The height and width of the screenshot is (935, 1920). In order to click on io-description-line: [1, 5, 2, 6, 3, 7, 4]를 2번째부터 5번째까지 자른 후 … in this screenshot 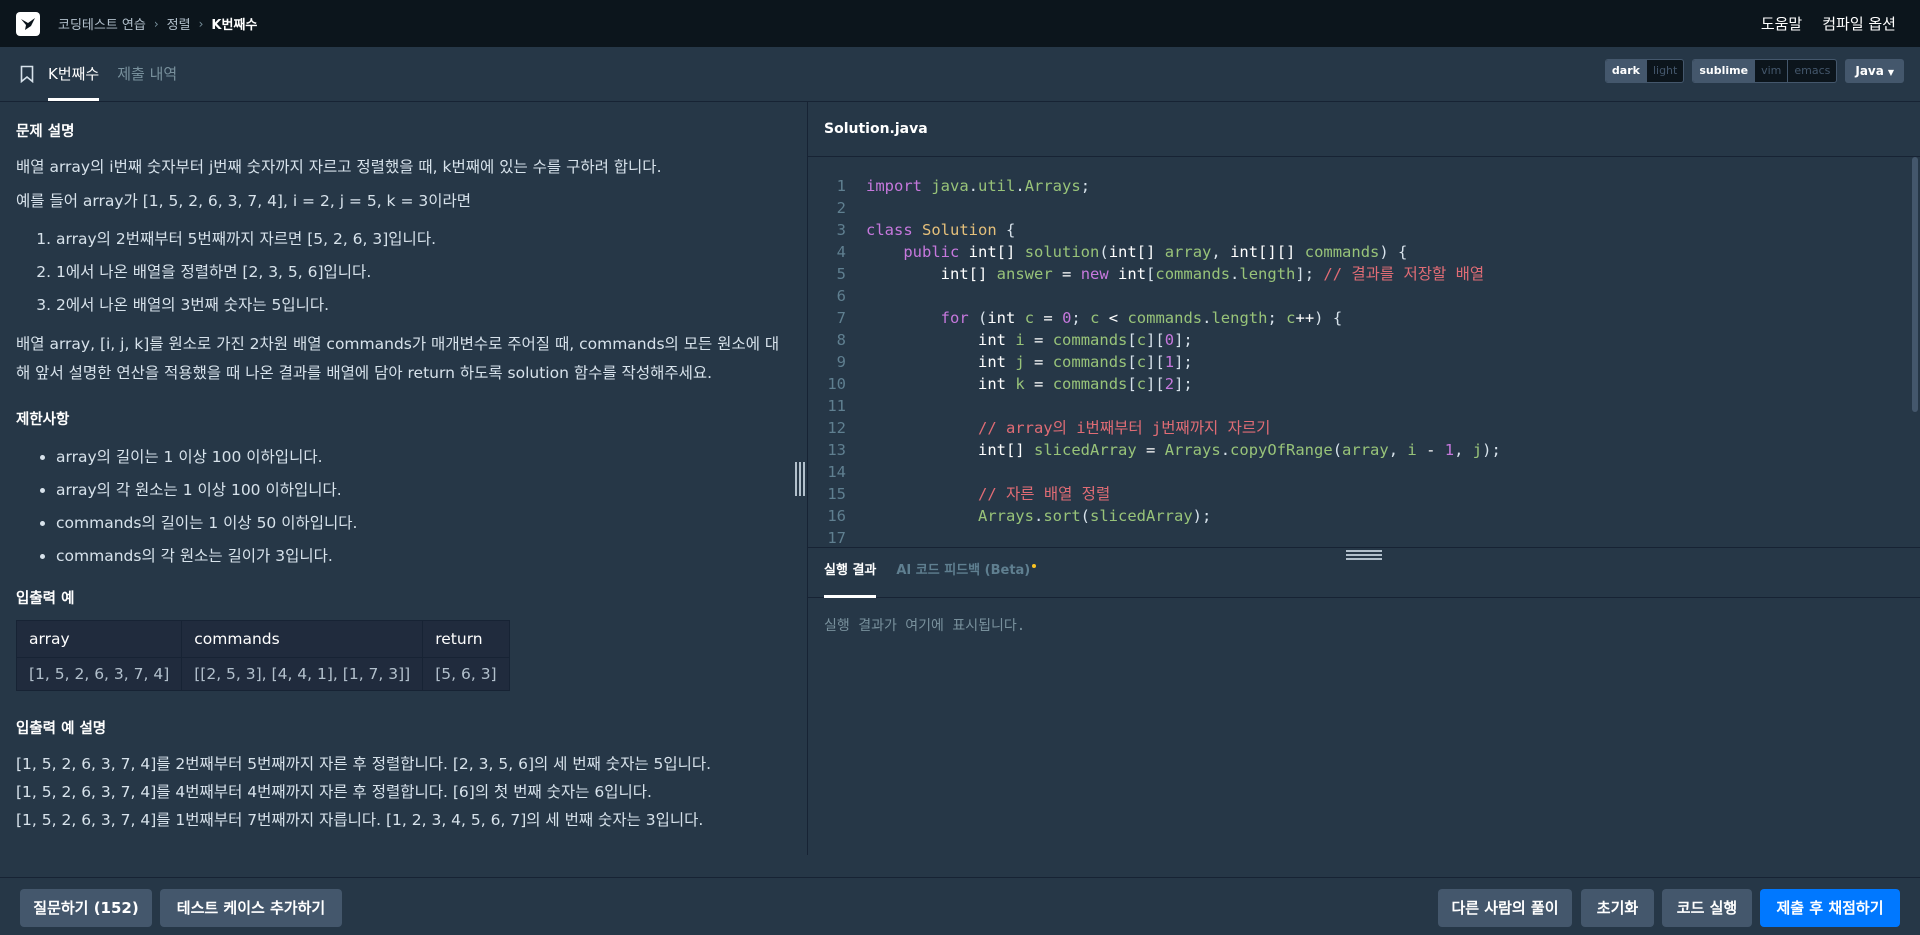, I will do `click(364, 764)`.